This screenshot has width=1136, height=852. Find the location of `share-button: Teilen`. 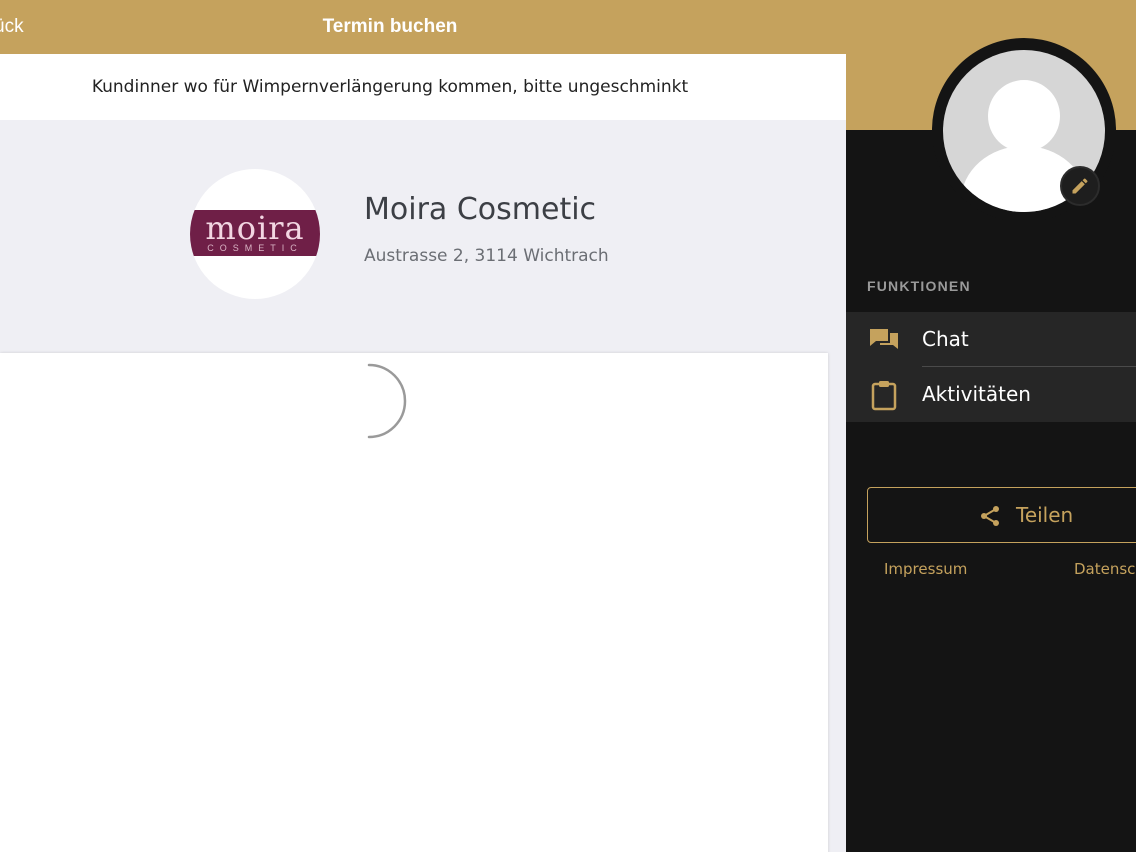

share-button: Teilen is located at coordinates (1001, 515).